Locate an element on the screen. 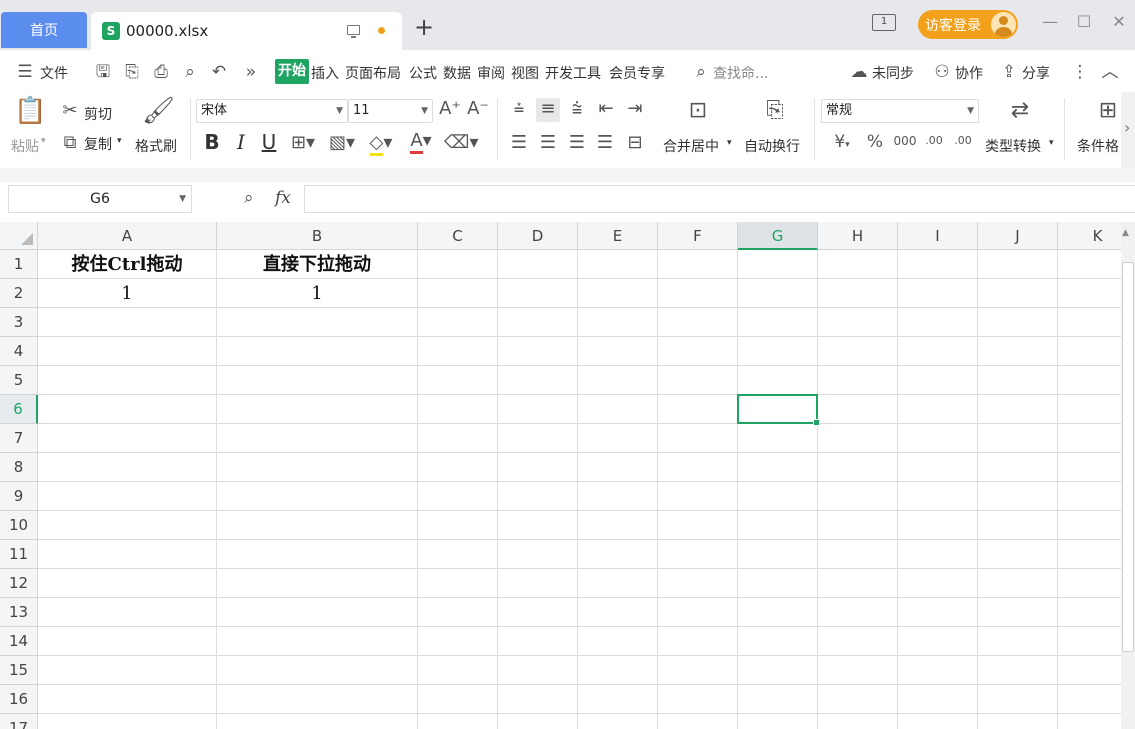  column-header-A: A is located at coordinates (127, 236).